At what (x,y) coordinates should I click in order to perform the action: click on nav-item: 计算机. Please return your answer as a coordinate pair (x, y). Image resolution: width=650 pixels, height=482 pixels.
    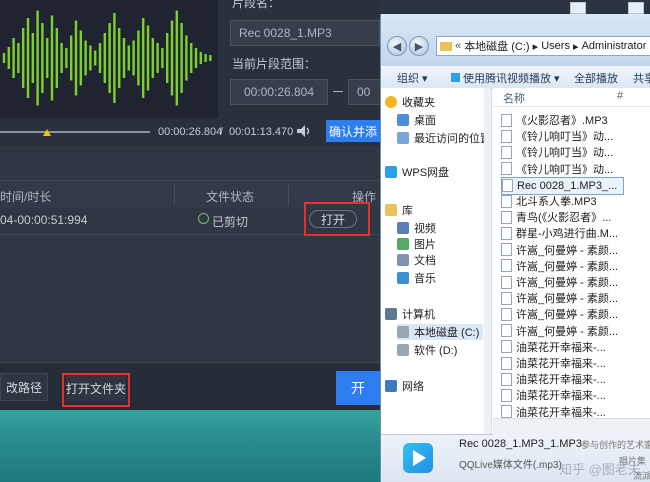
    Looking at the image, I should click on (410, 314).